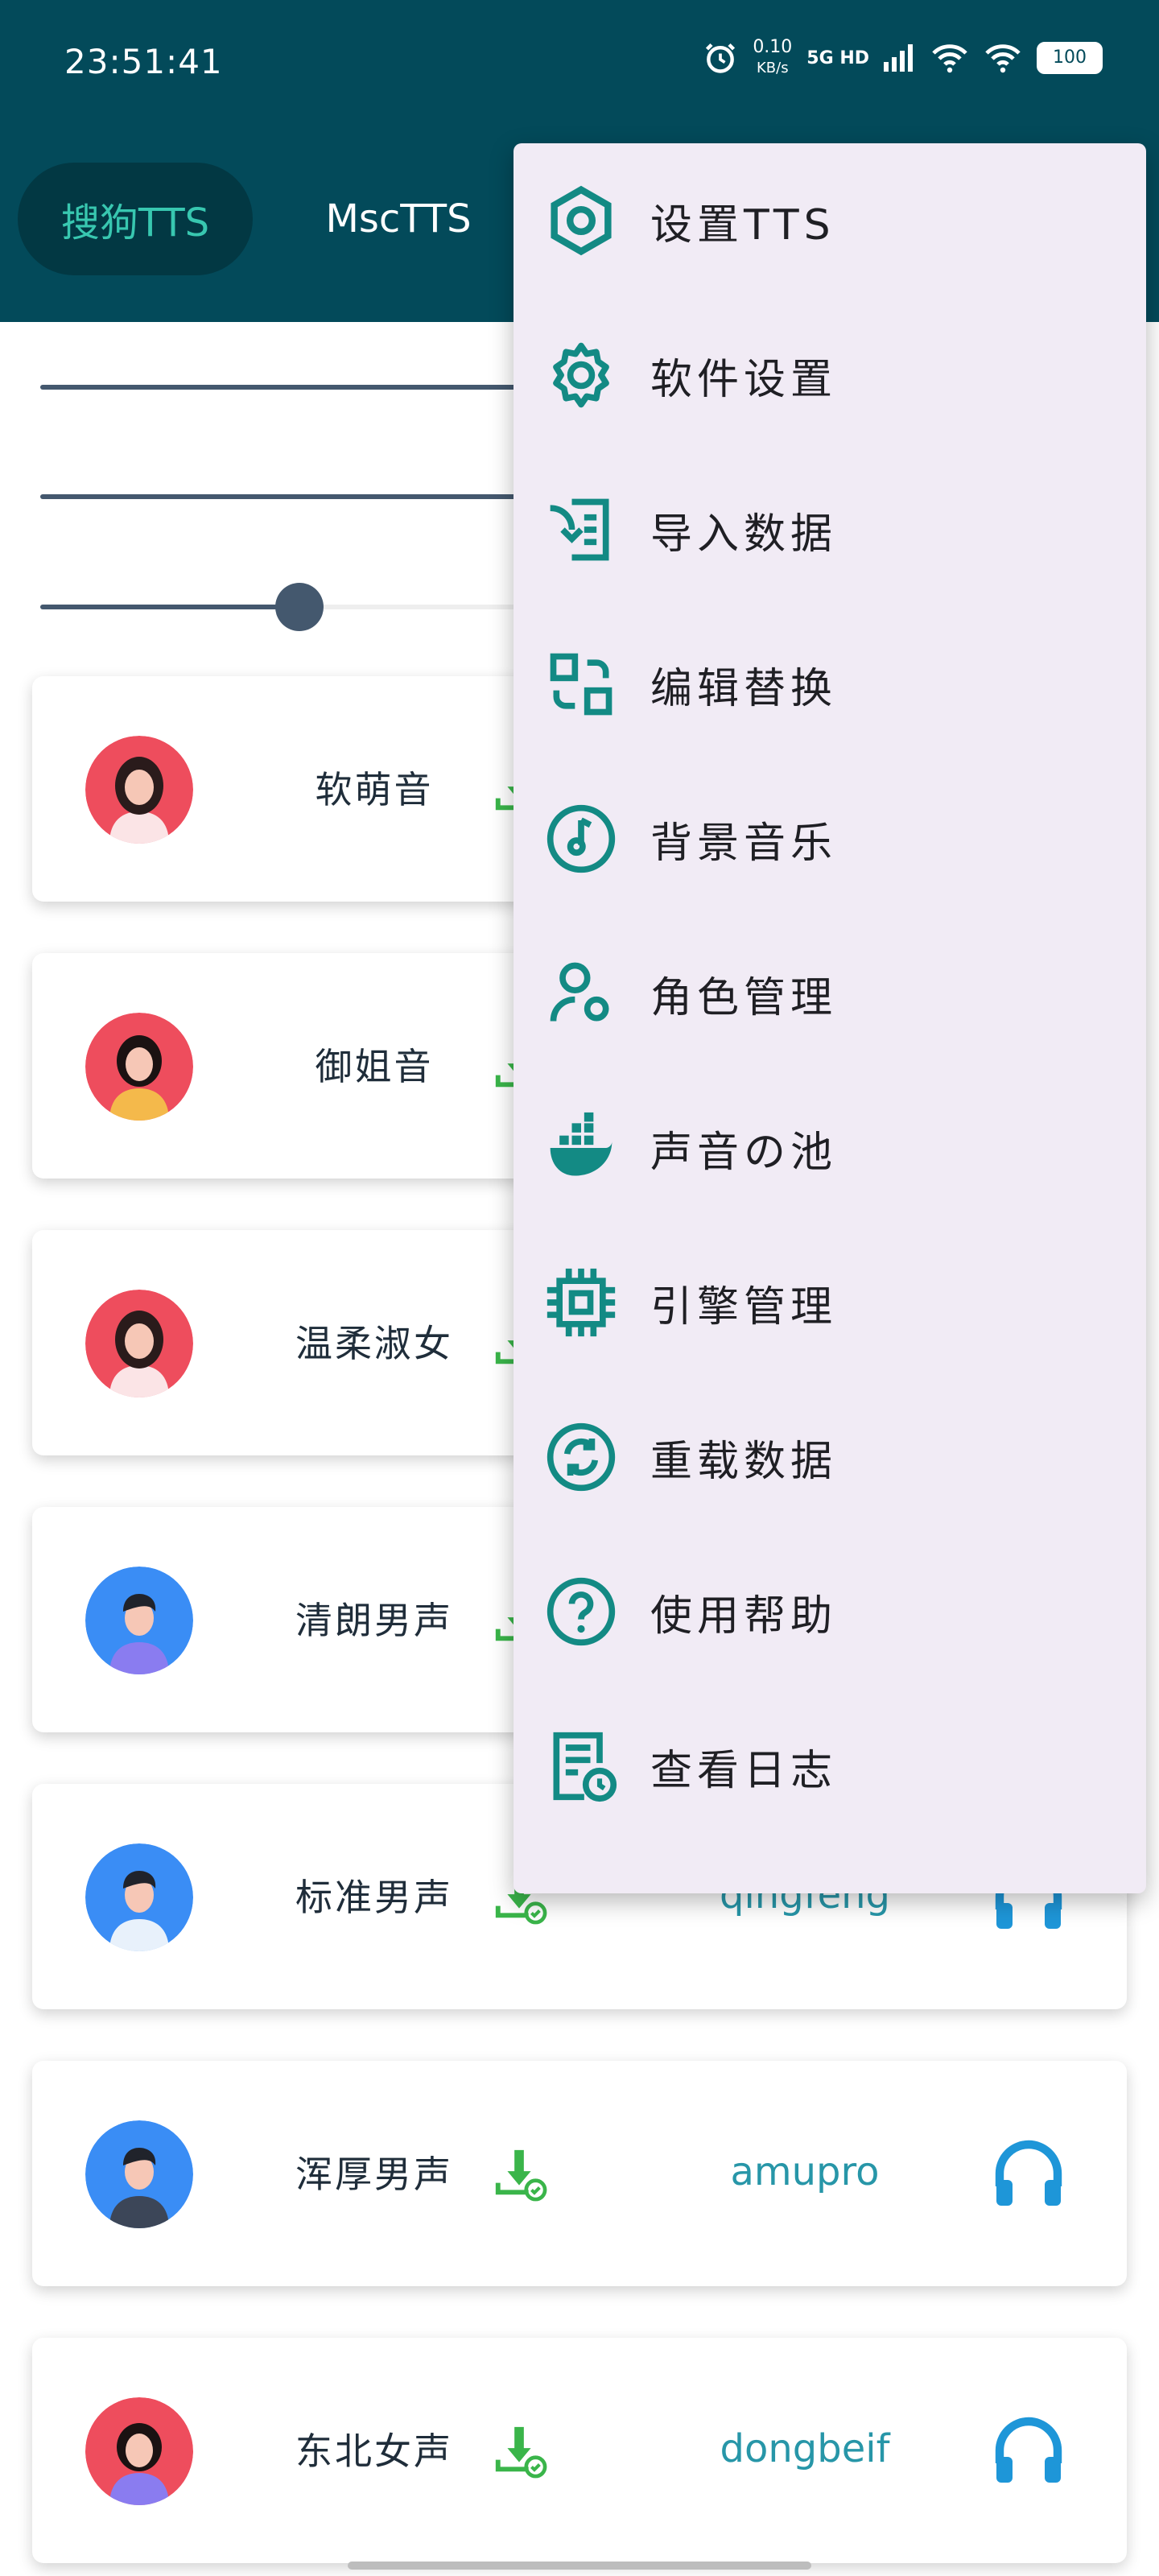  I want to click on gear-icon, so click(581, 375).